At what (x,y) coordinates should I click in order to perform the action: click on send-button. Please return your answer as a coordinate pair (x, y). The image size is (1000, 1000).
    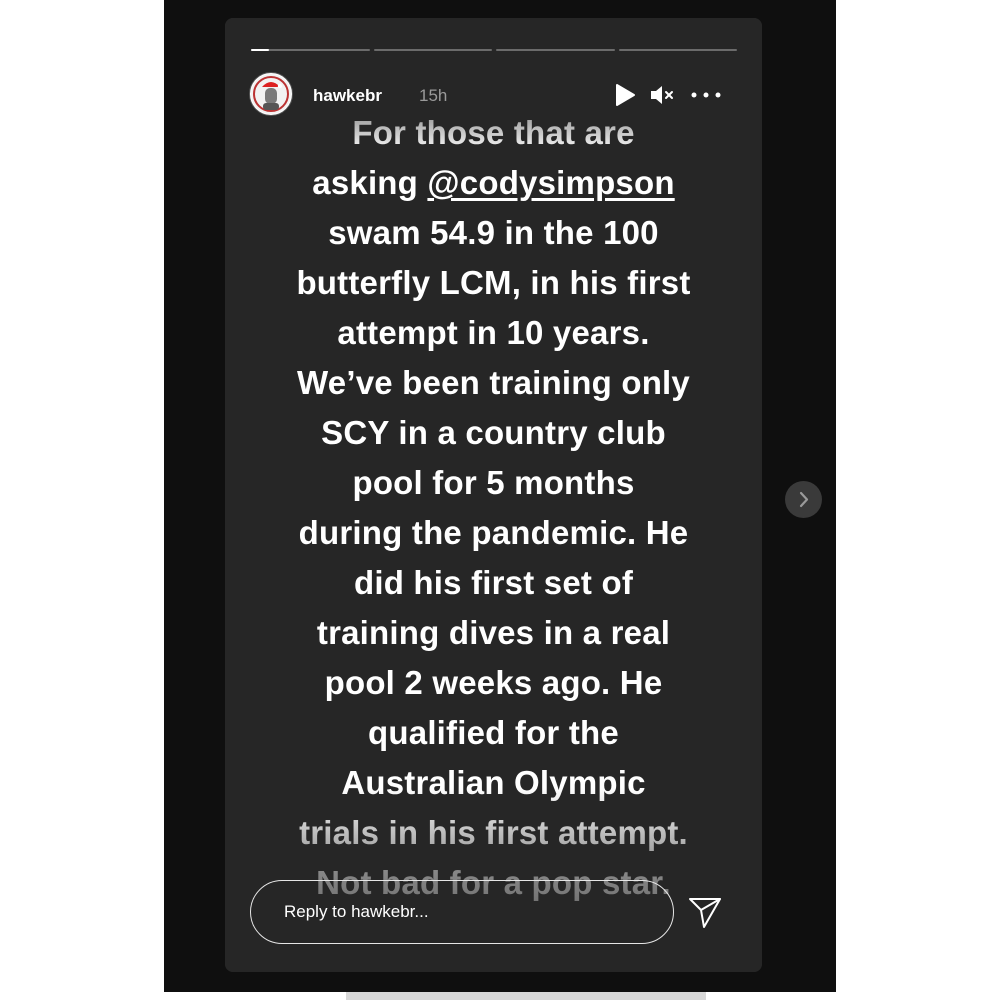
    Looking at the image, I should click on (705, 912).